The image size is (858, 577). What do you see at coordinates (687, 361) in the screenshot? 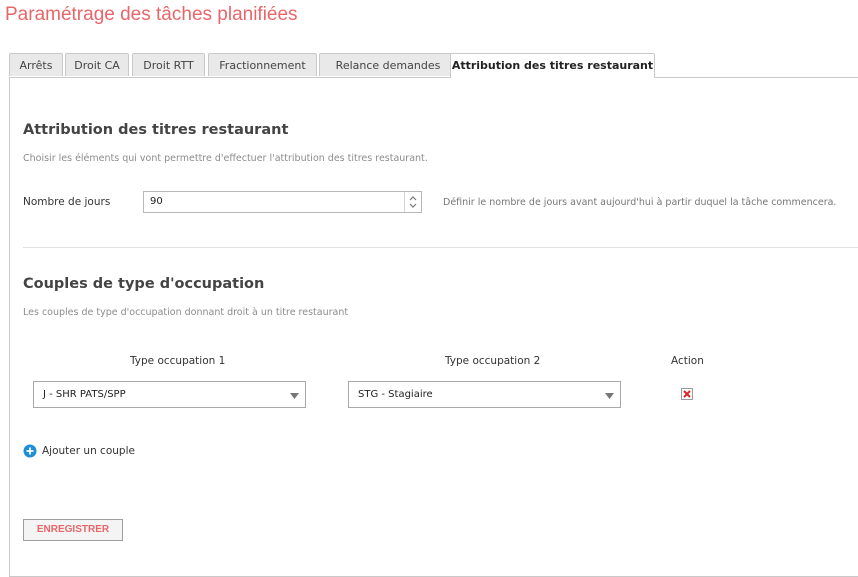
I see `column-header-action: Action` at bounding box center [687, 361].